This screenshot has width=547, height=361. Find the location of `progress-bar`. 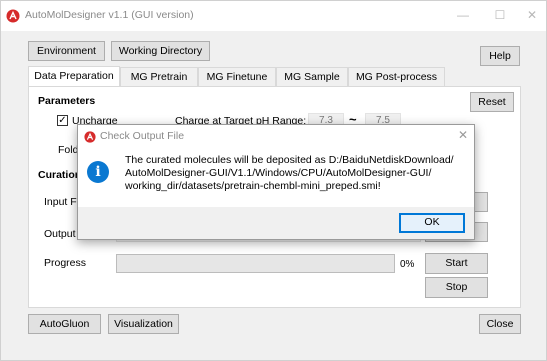

progress-bar is located at coordinates (255, 263).